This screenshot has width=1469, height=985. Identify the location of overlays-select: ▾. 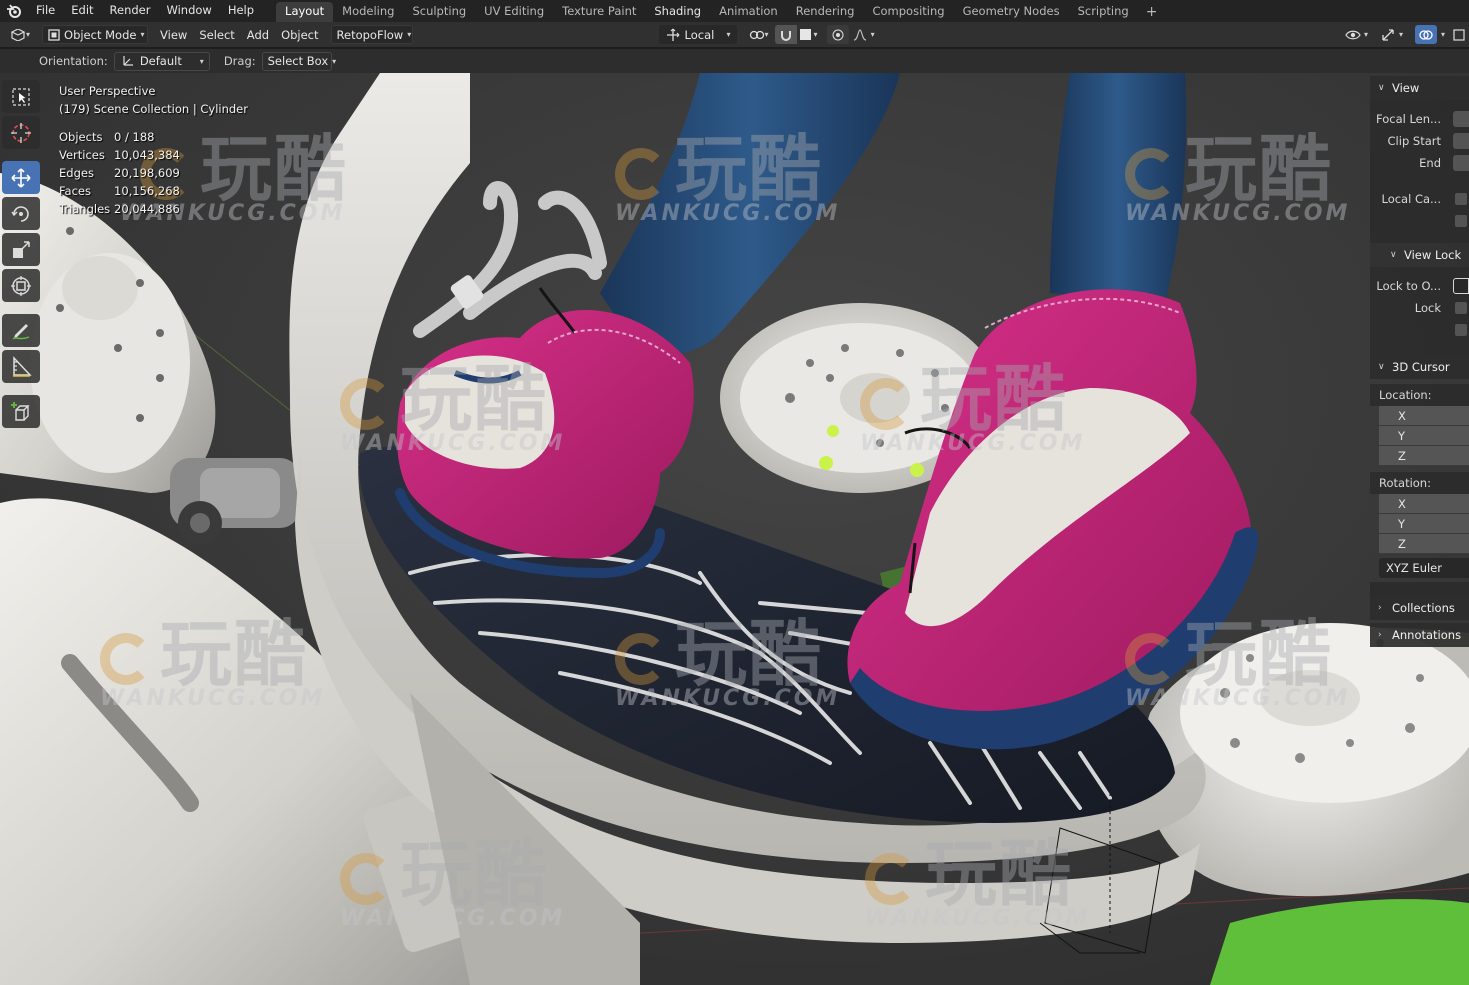
(1443, 34).